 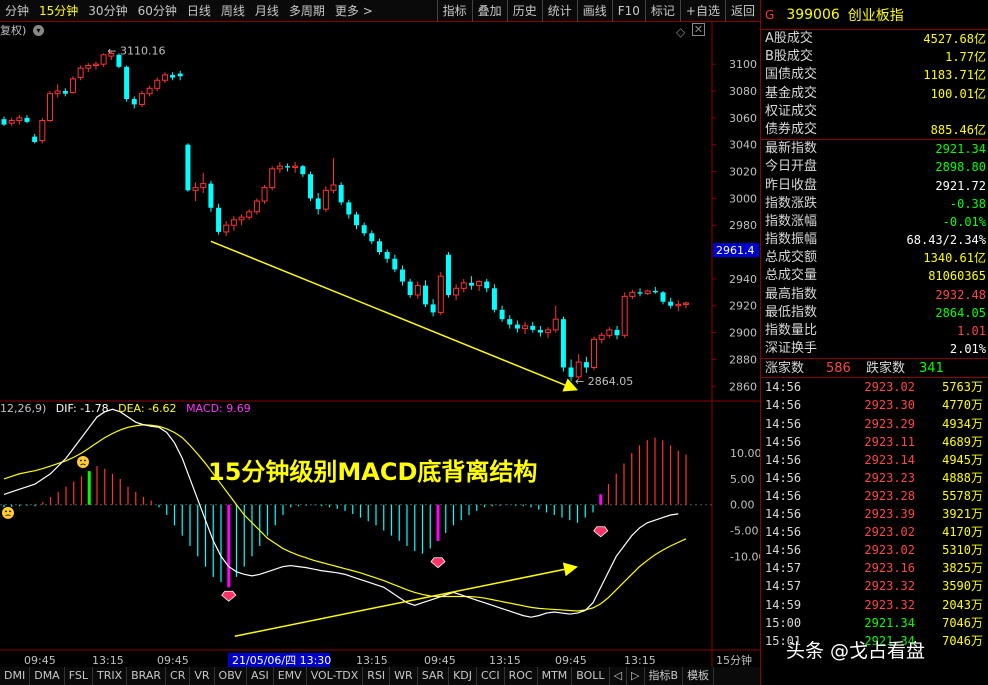 I want to click on period-tab-7: 多周期, so click(x=307, y=11).